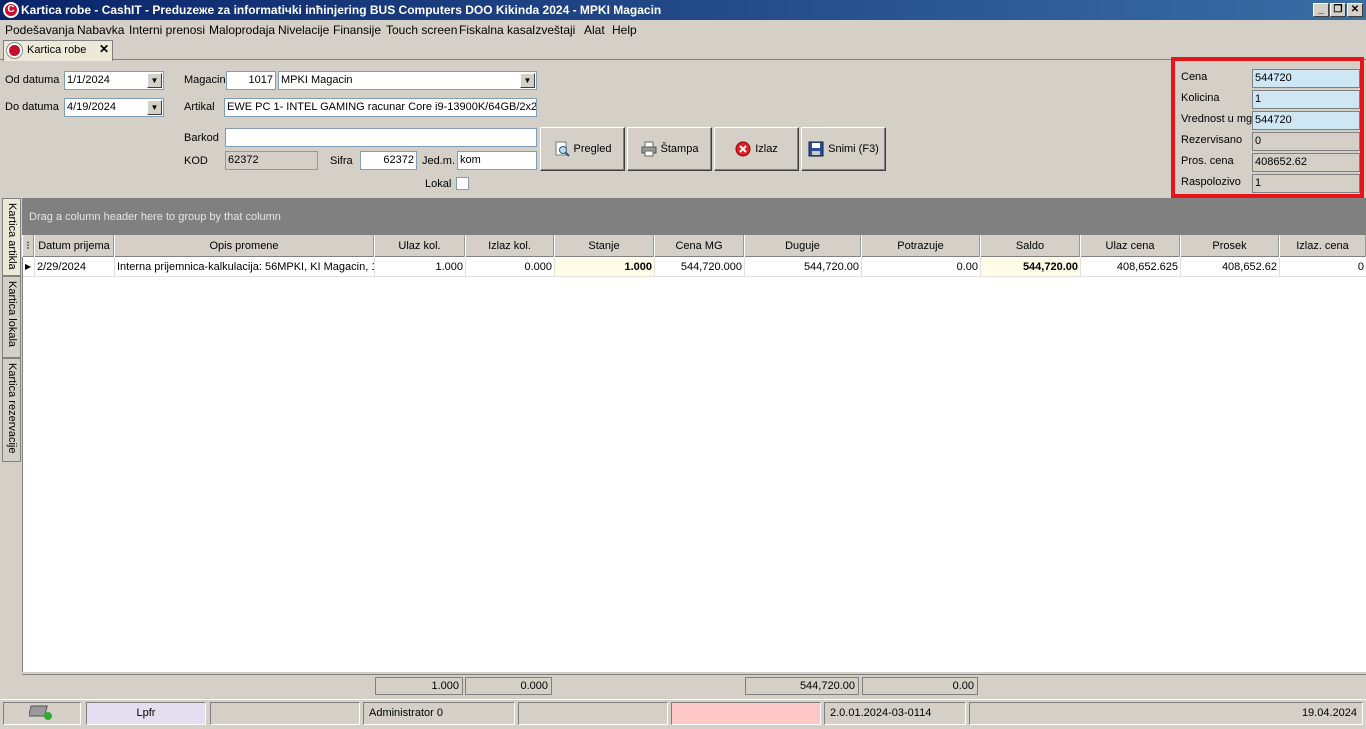 Image resolution: width=1366 pixels, height=729 pixels. What do you see at coordinates (921, 267) in the screenshot?
I see `cell-potrazuje: 0.00` at bounding box center [921, 267].